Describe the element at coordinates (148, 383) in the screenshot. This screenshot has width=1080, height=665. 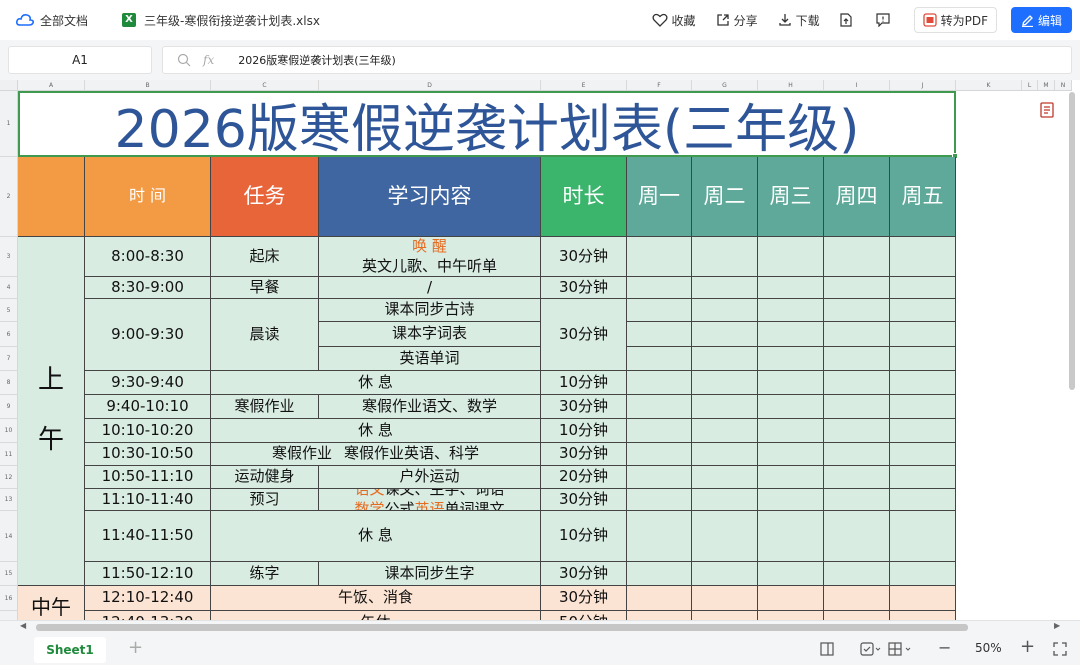
I see `time-cell: 9:30-9:40` at that location.